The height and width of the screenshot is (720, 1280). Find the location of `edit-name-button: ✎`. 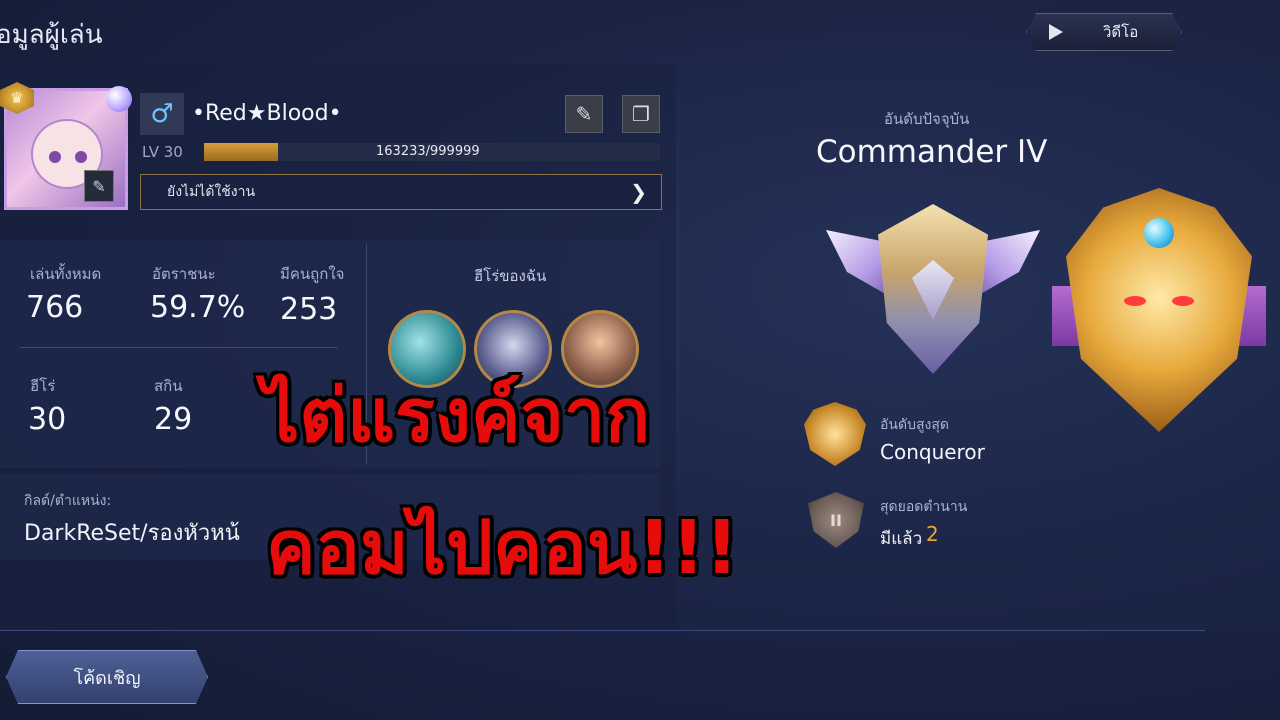

edit-name-button: ✎ is located at coordinates (584, 114).